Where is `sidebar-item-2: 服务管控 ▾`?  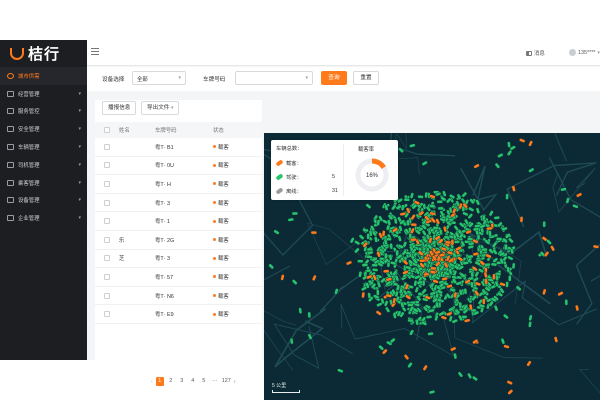 sidebar-item-2: 服务管控 ▾ is located at coordinates (43, 112).